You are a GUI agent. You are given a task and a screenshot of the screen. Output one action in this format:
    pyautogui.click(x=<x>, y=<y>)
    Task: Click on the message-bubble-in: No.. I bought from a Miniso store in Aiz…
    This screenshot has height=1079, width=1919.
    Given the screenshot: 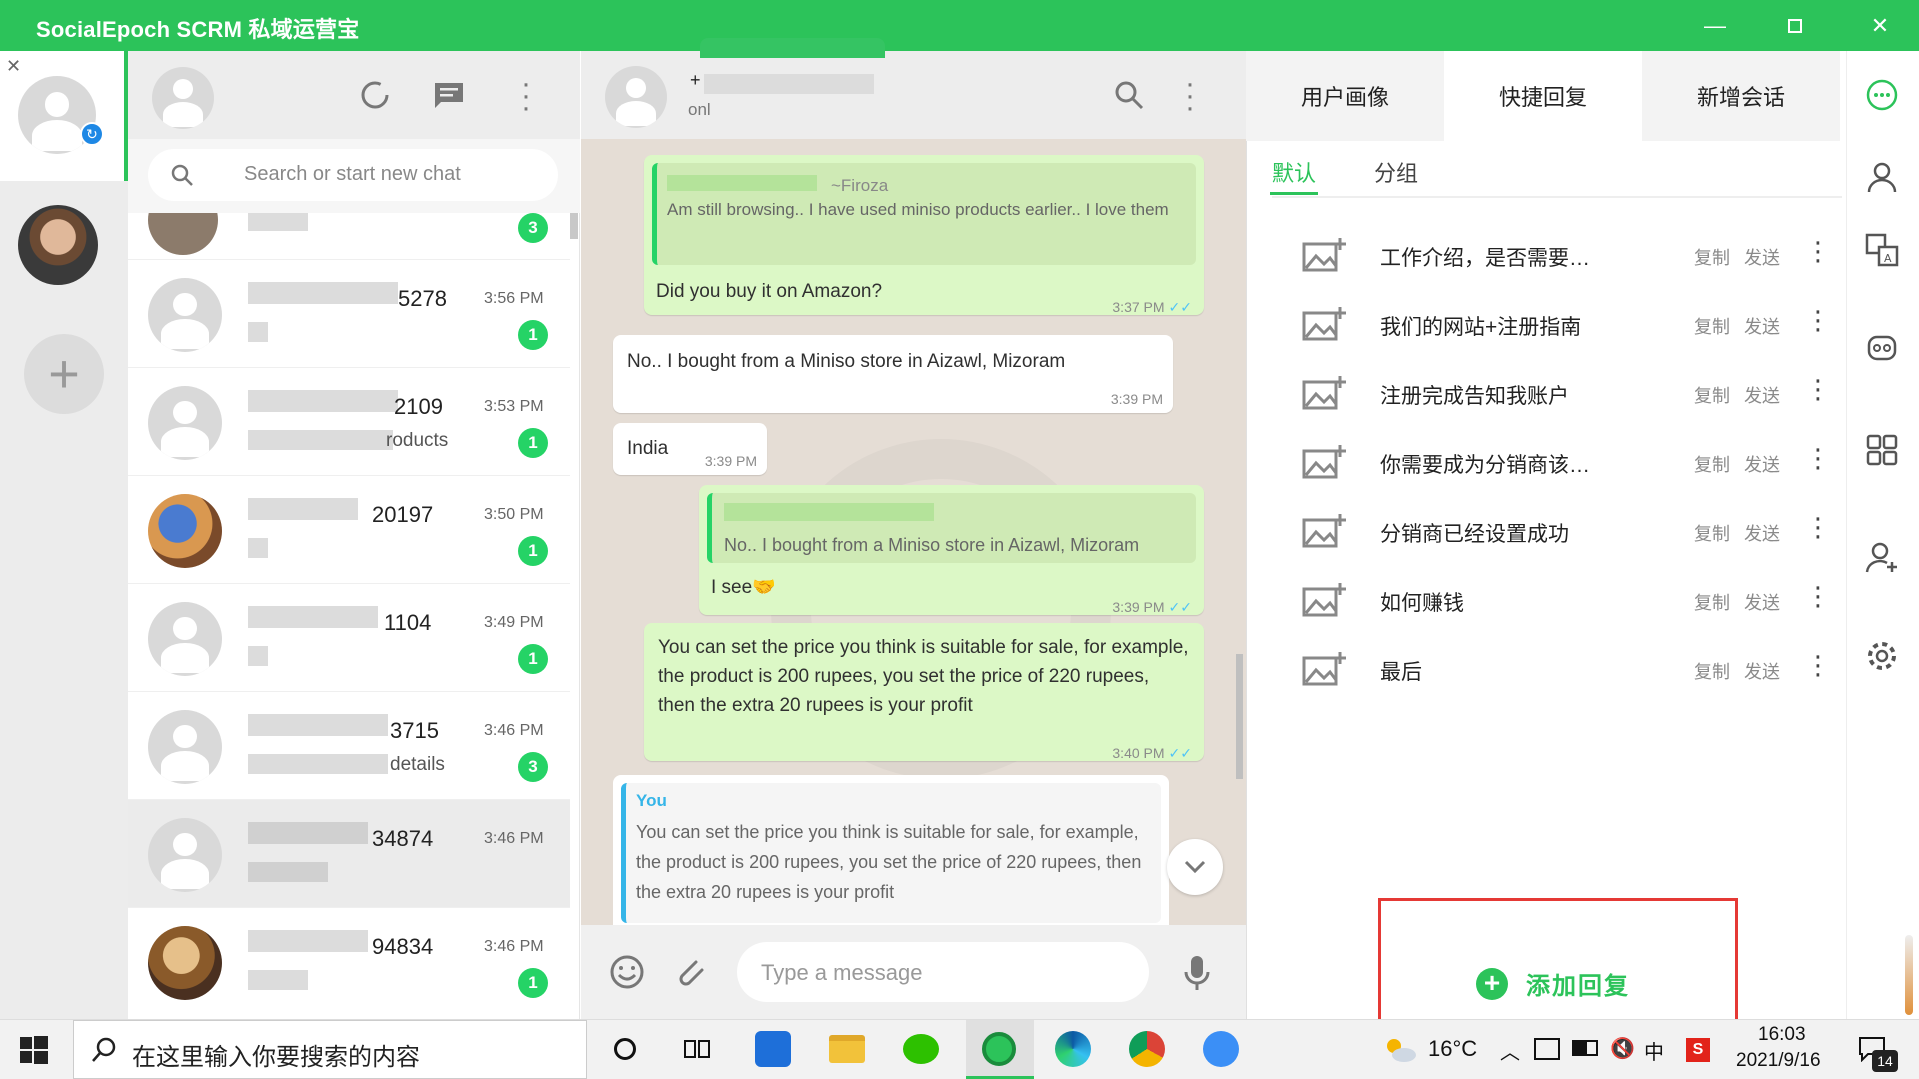 What is the action you would take?
    pyautogui.click(x=893, y=374)
    